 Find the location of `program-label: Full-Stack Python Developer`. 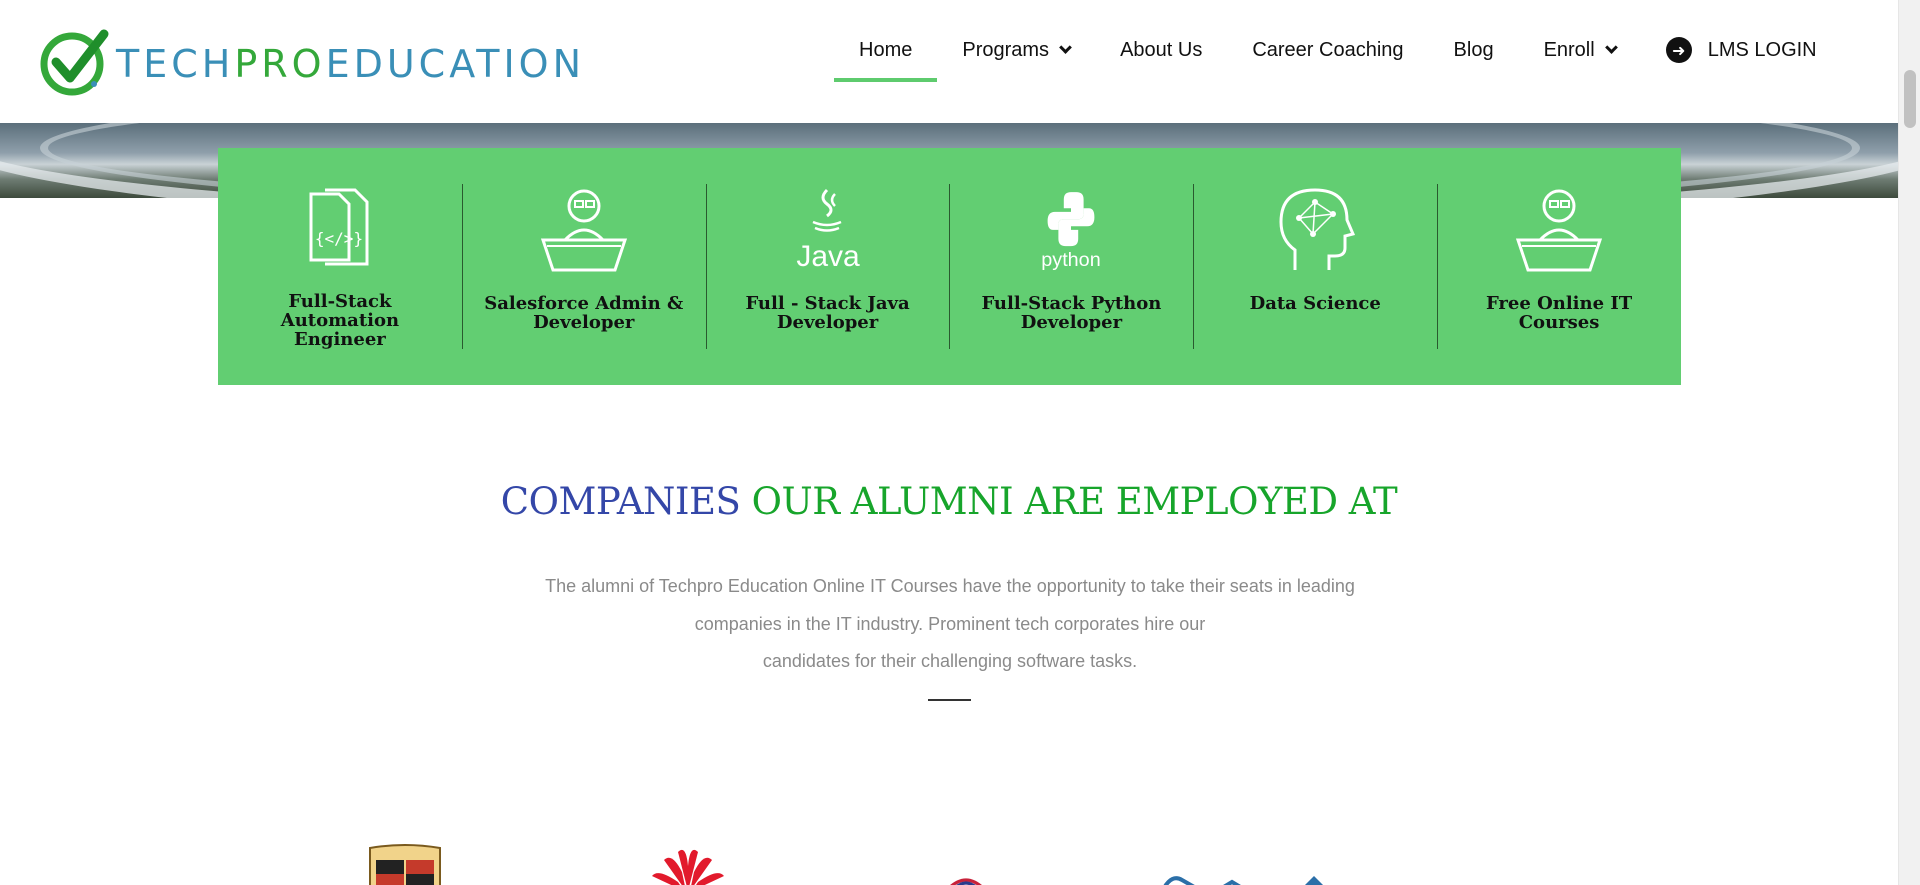

program-label: Full-Stack Python Developer is located at coordinates (1071, 313).